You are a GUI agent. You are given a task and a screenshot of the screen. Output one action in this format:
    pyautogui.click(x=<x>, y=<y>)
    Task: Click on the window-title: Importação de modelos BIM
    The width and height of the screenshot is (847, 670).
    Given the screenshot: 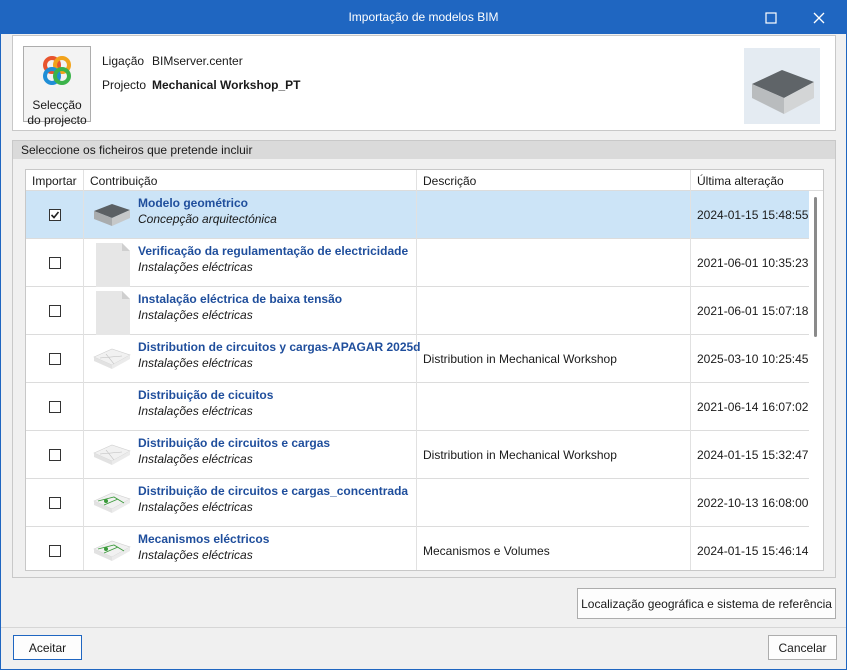 What is the action you would take?
    pyautogui.click(x=423, y=17)
    